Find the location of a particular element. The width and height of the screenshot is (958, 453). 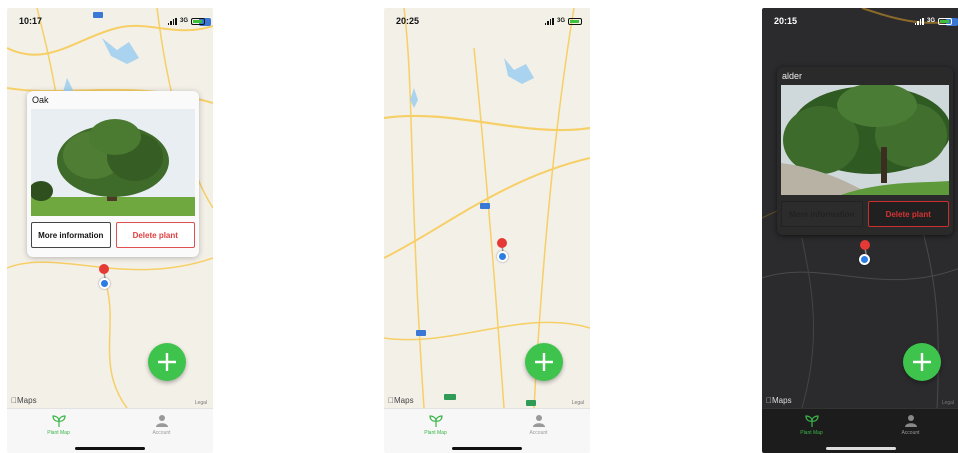

plant-callout: Oak More information Delete plant is located at coordinates (113, 174).